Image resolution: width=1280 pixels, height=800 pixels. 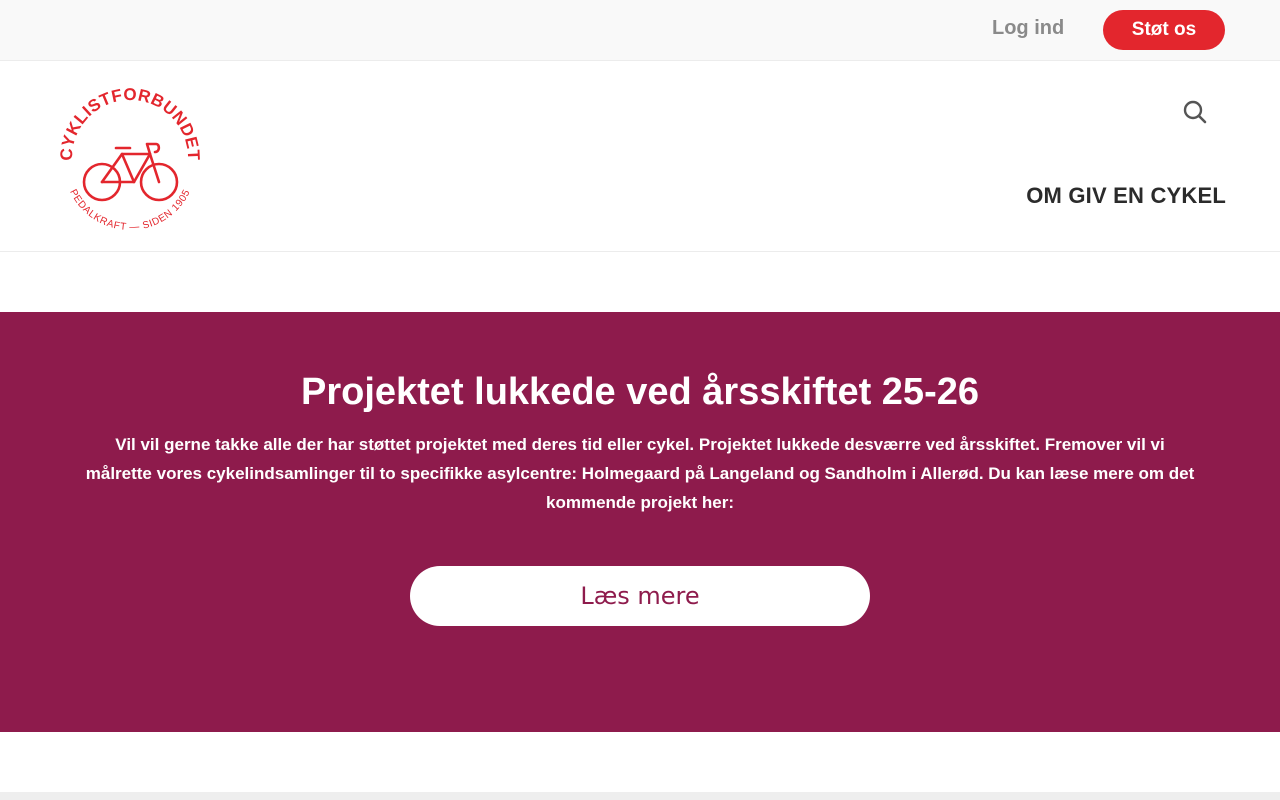 I want to click on logo: CYKLISTFORBUNDET PEDALKRAFT — SIDEN 1905, so click(x=130, y=158).